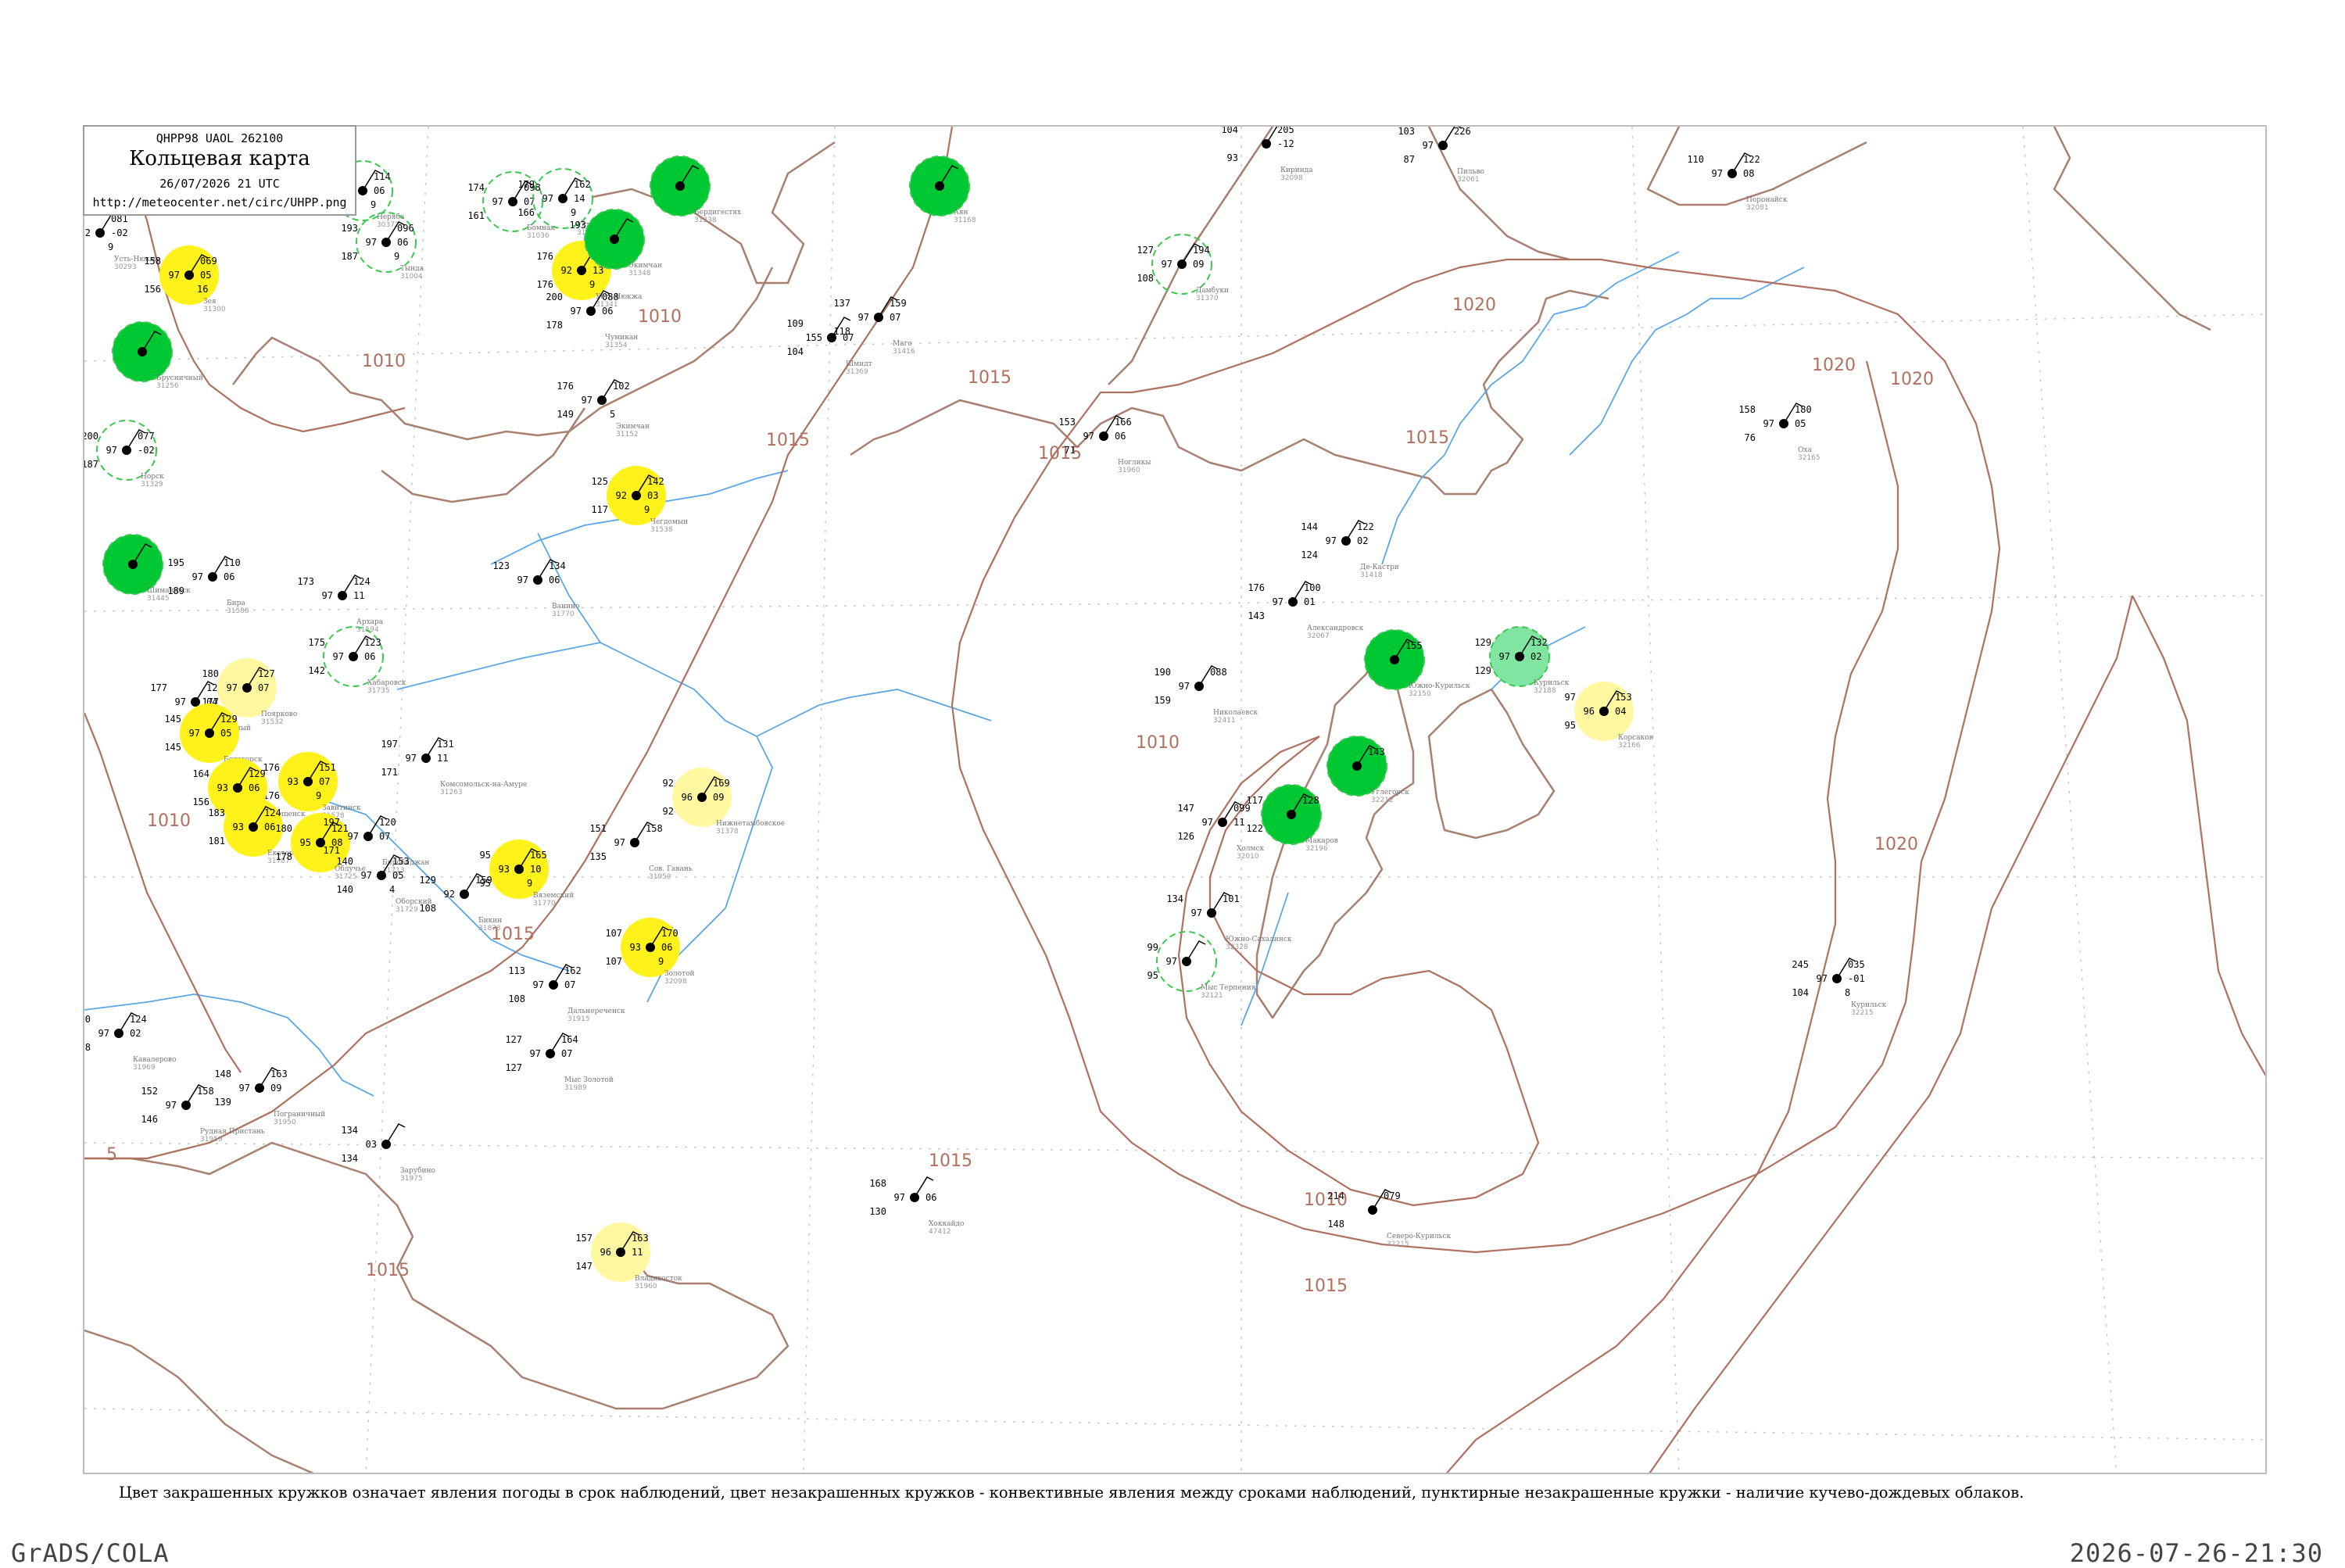 The width and height of the screenshot is (2345, 1568). What do you see at coordinates (1350, 549) in the screenshot?
I see `station-28: 144 122 97 02 124 Де-Кастри31418` at bounding box center [1350, 549].